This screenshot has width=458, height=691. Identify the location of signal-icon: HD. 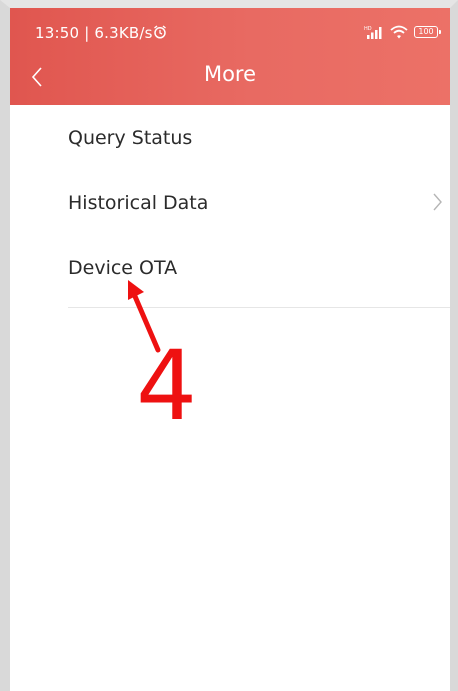
(373, 32).